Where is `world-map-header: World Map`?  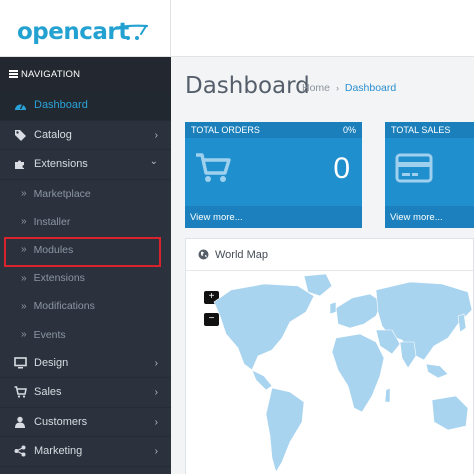
world-map-header: World Map is located at coordinates (329, 255).